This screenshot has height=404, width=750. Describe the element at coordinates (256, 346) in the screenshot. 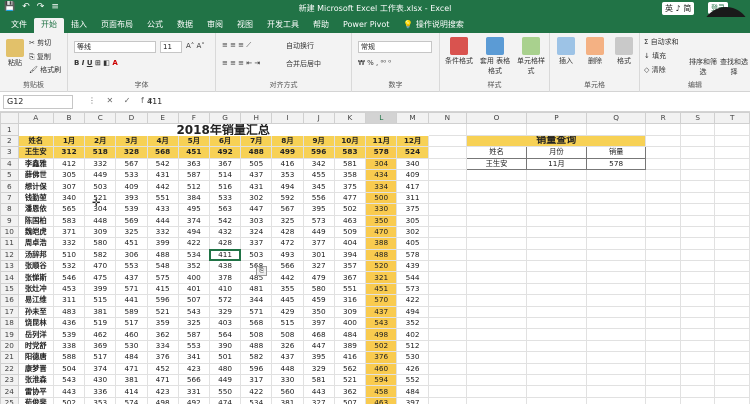

I see `value-cell: 488` at that location.